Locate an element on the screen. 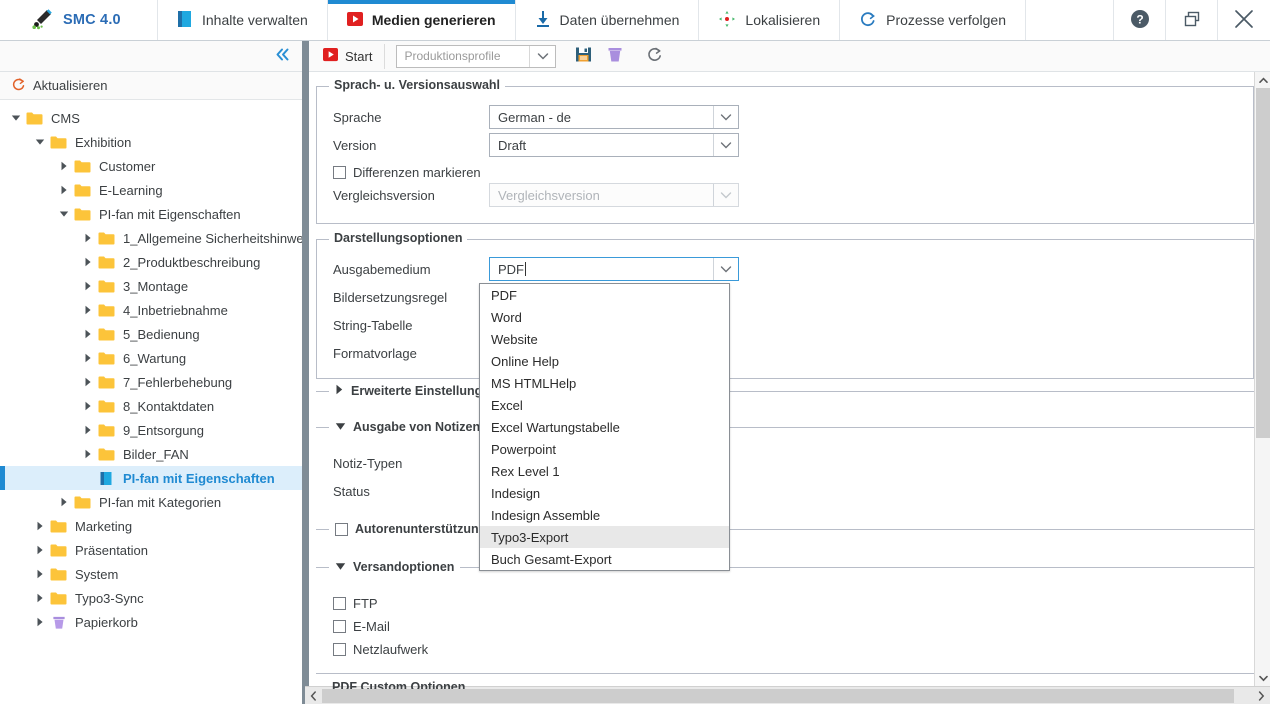 The height and width of the screenshot is (704, 1270). tree-item: Typo3-Sync is located at coordinates (151, 598).